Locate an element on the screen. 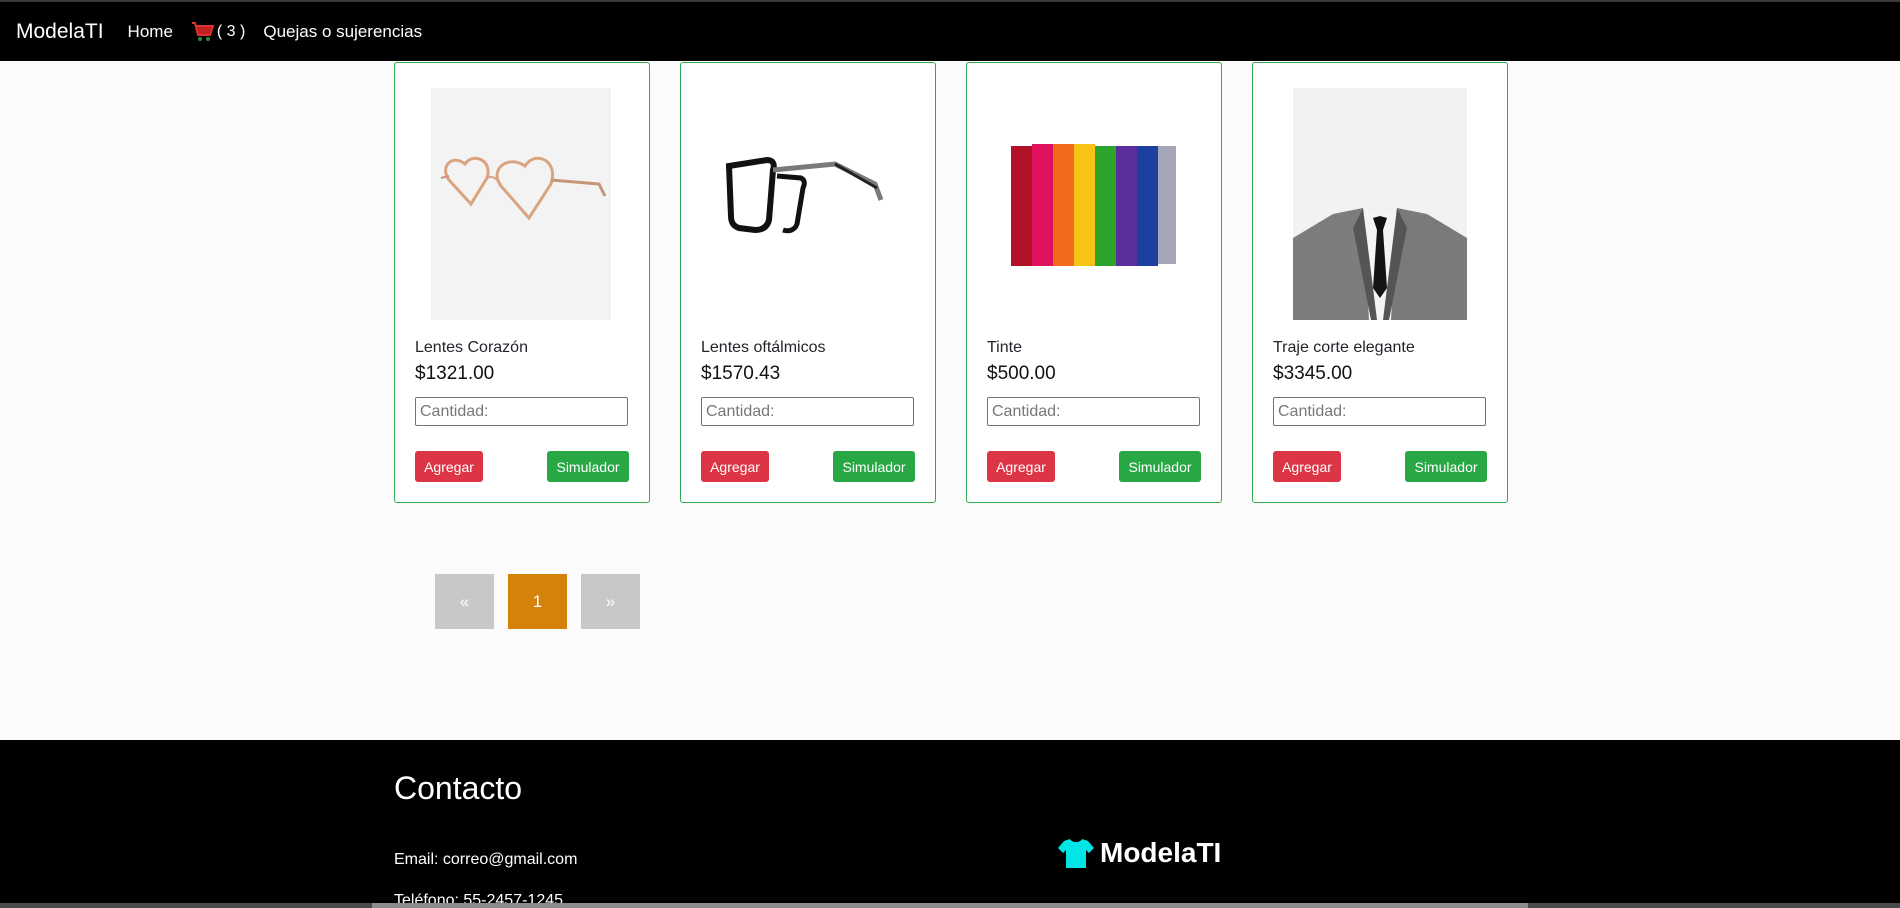  navbar: ModelaTI Home ( 3 ) Quejas o sujerencias is located at coordinates (950, 30).